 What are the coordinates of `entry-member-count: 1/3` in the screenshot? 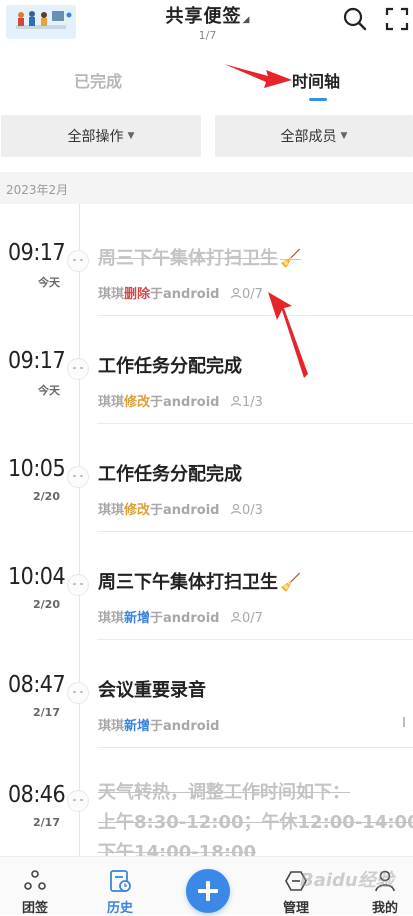 It's located at (246, 402).